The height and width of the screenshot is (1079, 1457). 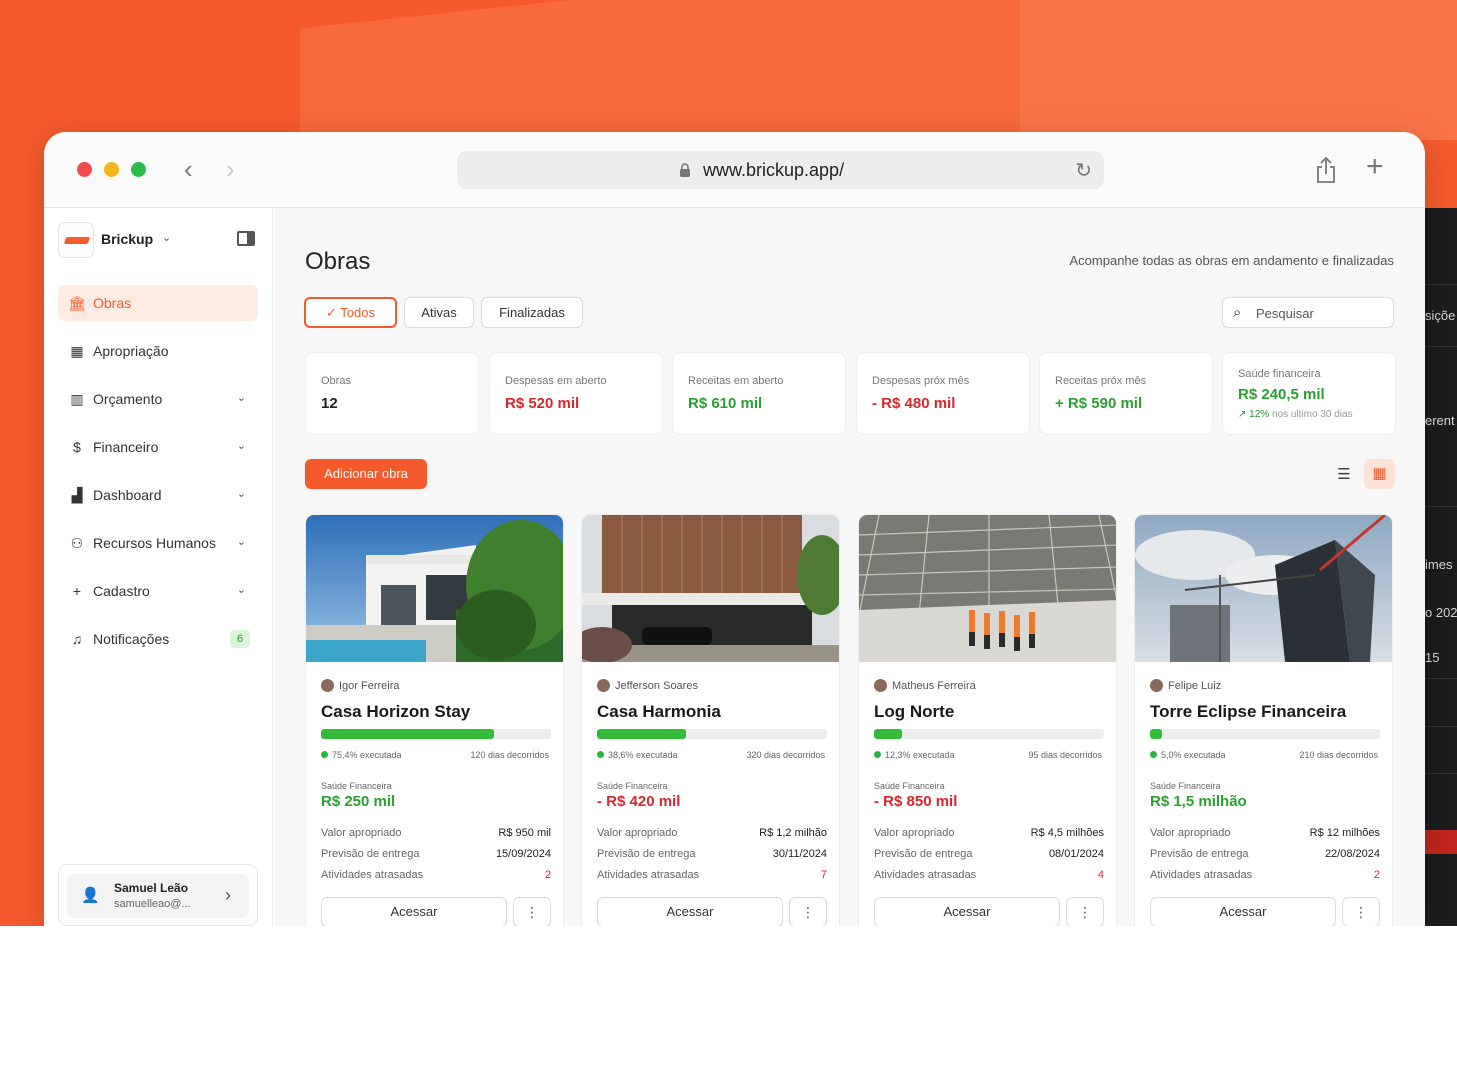 I want to click on page-title: Obras, so click(x=338, y=261).